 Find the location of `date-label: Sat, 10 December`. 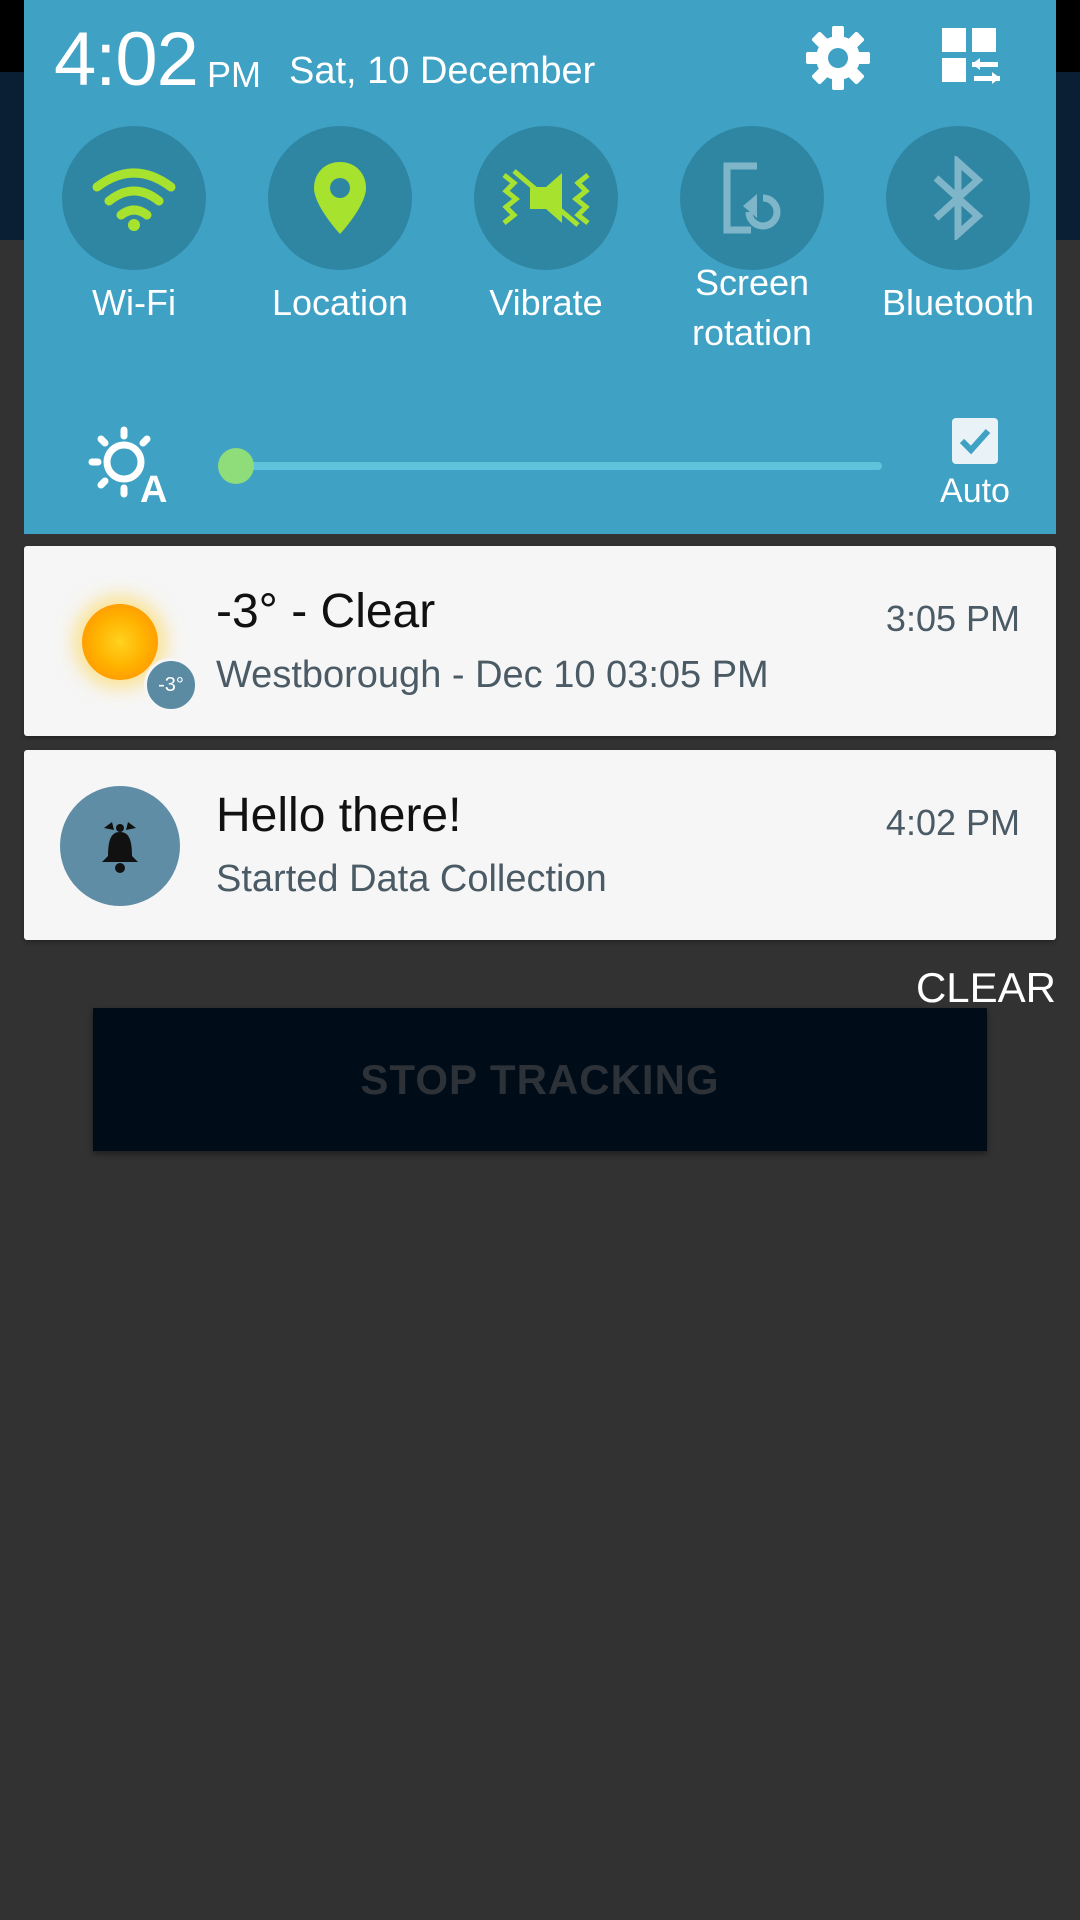

date-label: Sat, 10 December is located at coordinates (442, 71).